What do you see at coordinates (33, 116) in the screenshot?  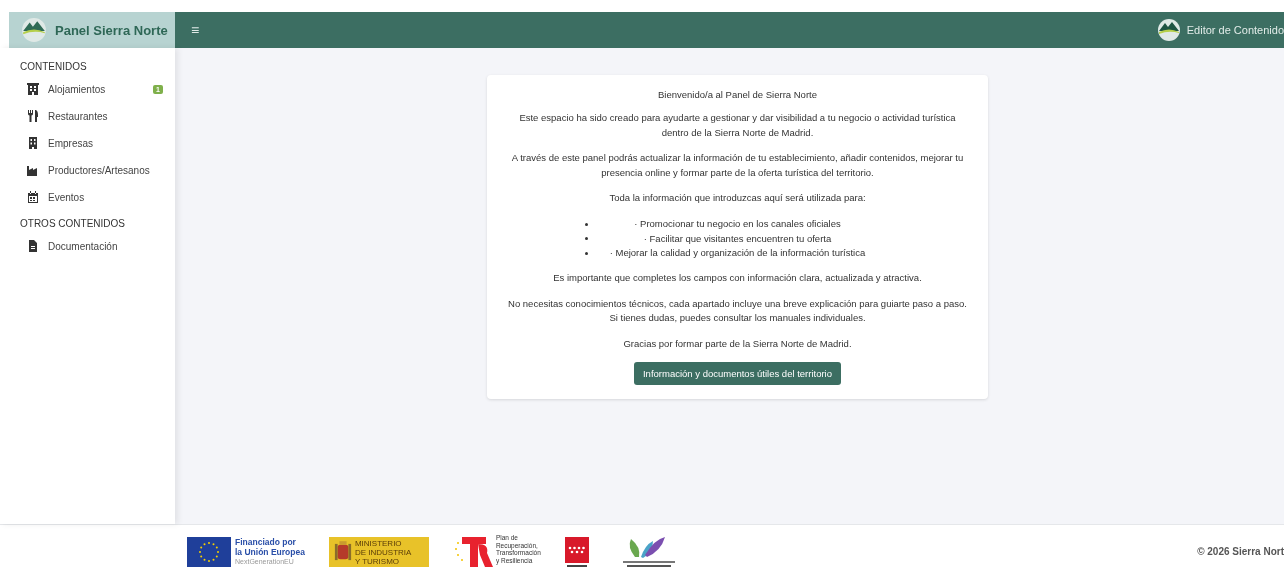 I see `utensils-icon` at bounding box center [33, 116].